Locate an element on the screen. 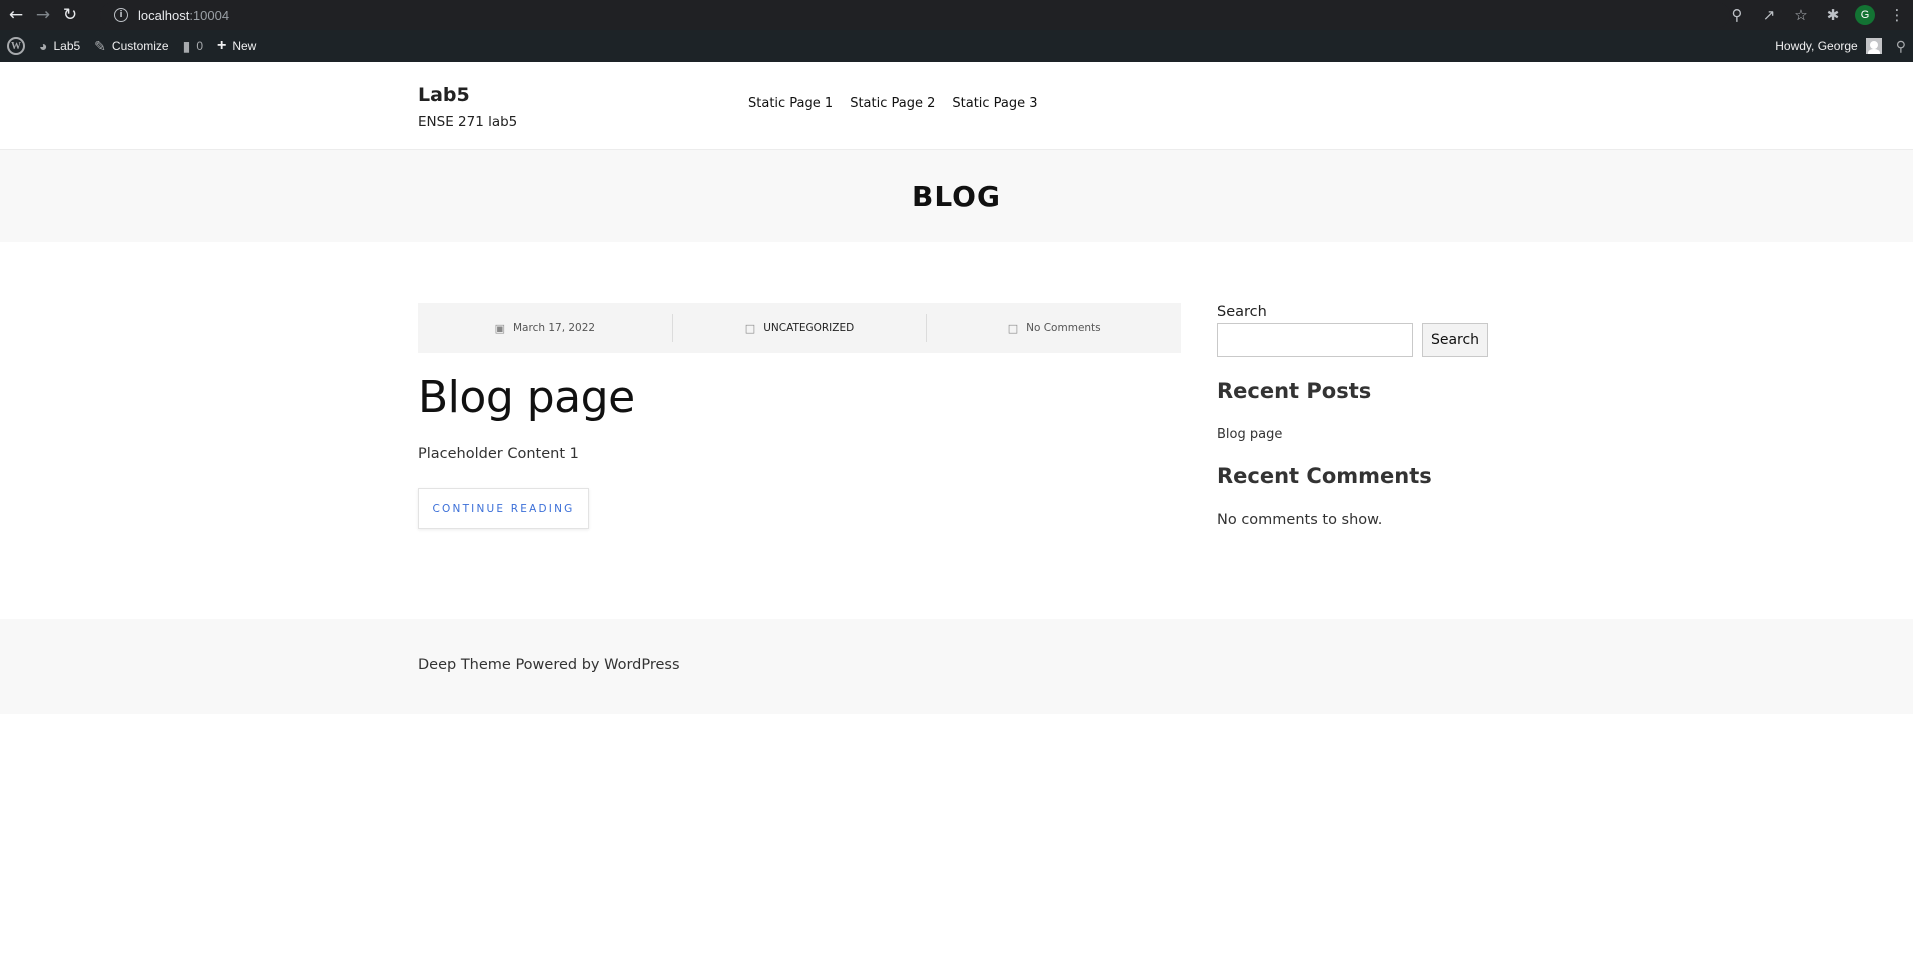 The width and height of the screenshot is (1913, 957). url-host: localhost is located at coordinates (164, 15).